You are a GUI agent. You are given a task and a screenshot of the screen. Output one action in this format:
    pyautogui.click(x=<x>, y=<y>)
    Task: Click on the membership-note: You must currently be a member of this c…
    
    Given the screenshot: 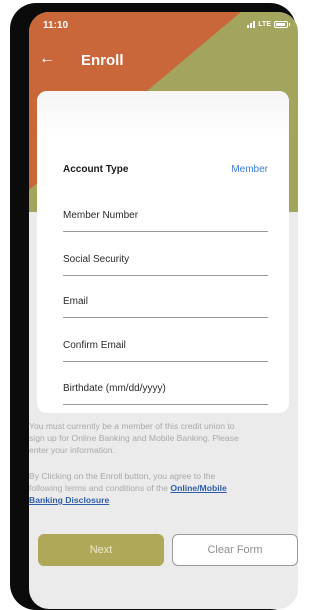 What is the action you would take?
    pyautogui.click(x=163, y=438)
    